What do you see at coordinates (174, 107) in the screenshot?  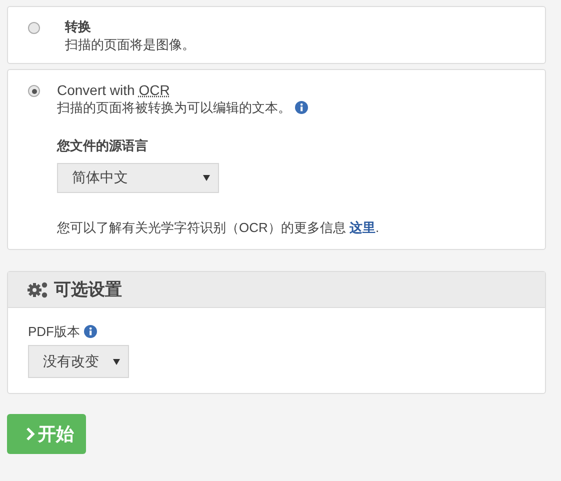 I see `option-description: 扫描的页面将被转换为可以编辑的文本。` at bounding box center [174, 107].